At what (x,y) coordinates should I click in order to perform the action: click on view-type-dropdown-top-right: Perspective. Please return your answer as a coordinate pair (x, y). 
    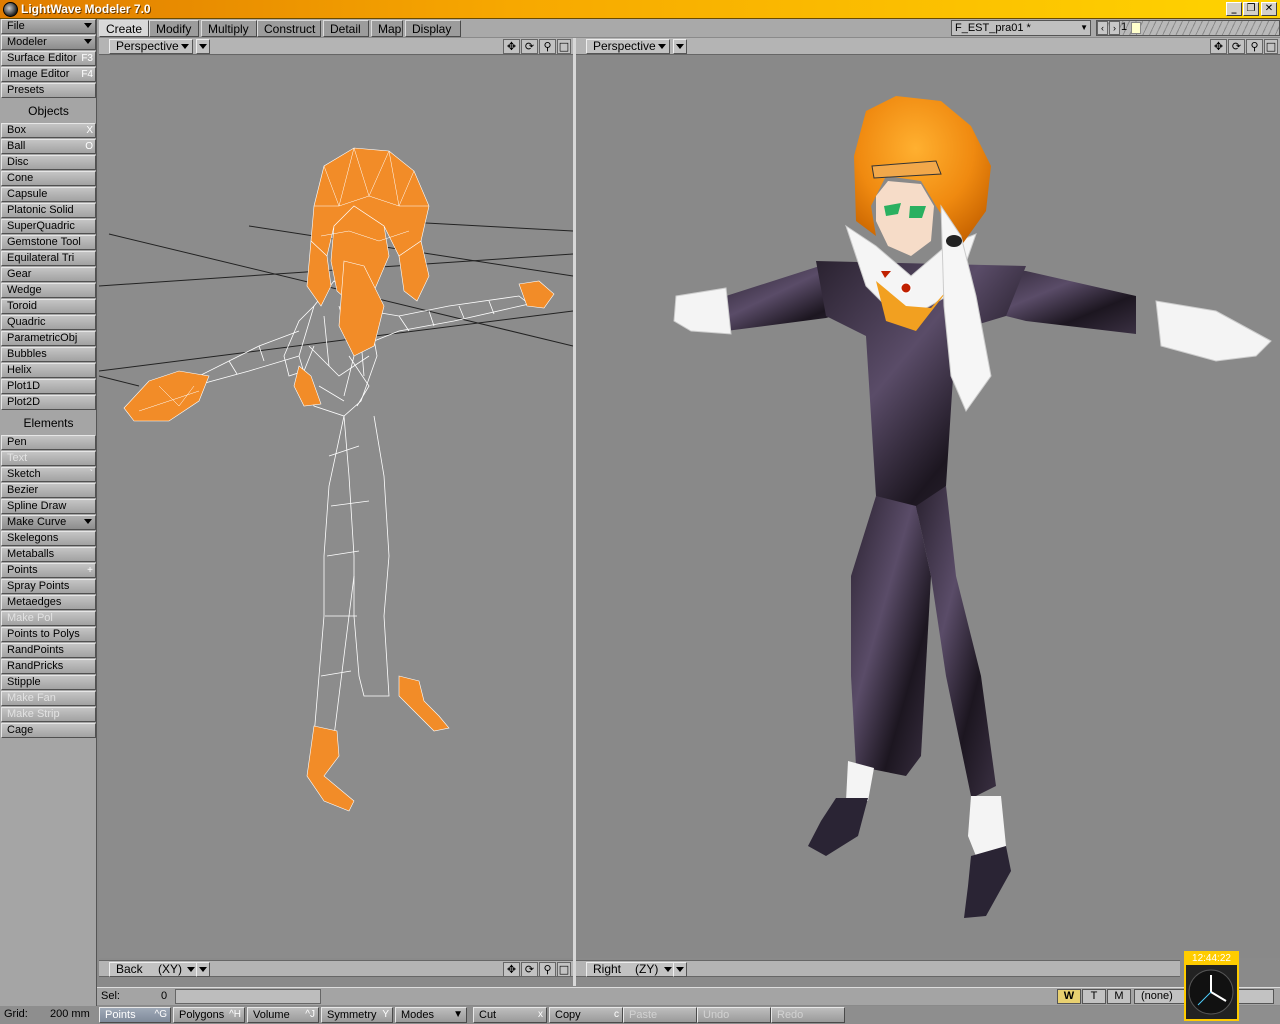
    Looking at the image, I should click on (628, 46).